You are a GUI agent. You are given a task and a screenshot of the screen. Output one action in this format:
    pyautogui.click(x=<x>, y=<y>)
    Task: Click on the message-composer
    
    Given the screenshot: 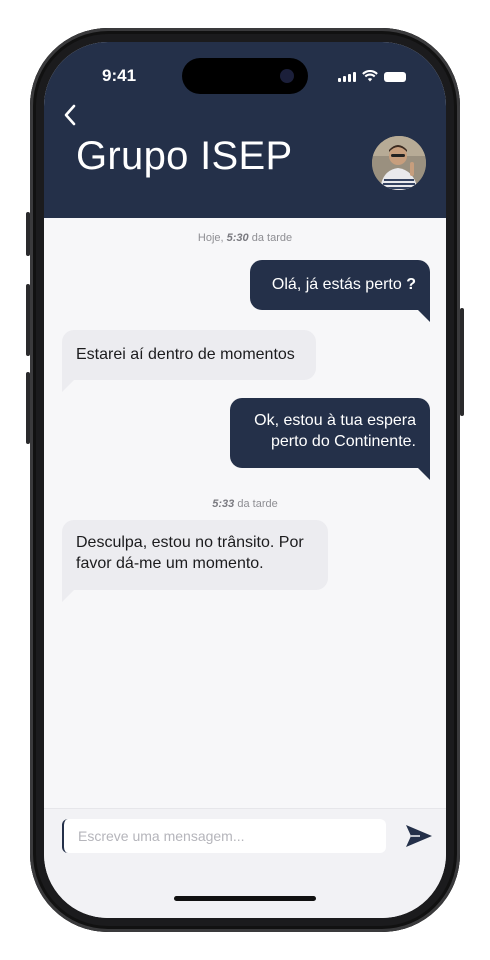 What is the action you would take?
    pyautogui.click(x=245, y=863)
    